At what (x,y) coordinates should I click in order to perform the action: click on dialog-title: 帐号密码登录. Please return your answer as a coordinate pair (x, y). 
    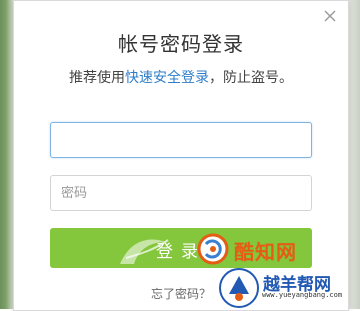
    Looking at the image, I should click on (181, 44).